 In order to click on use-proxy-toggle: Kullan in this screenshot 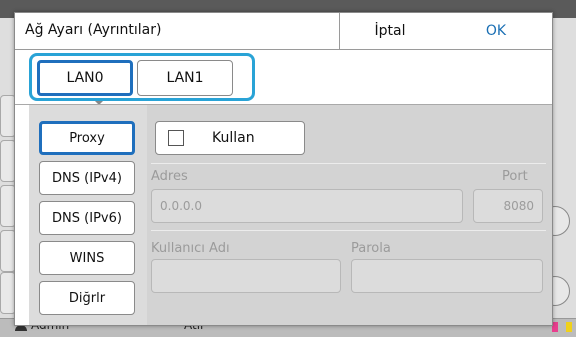, I will do `click(230, 138)`.